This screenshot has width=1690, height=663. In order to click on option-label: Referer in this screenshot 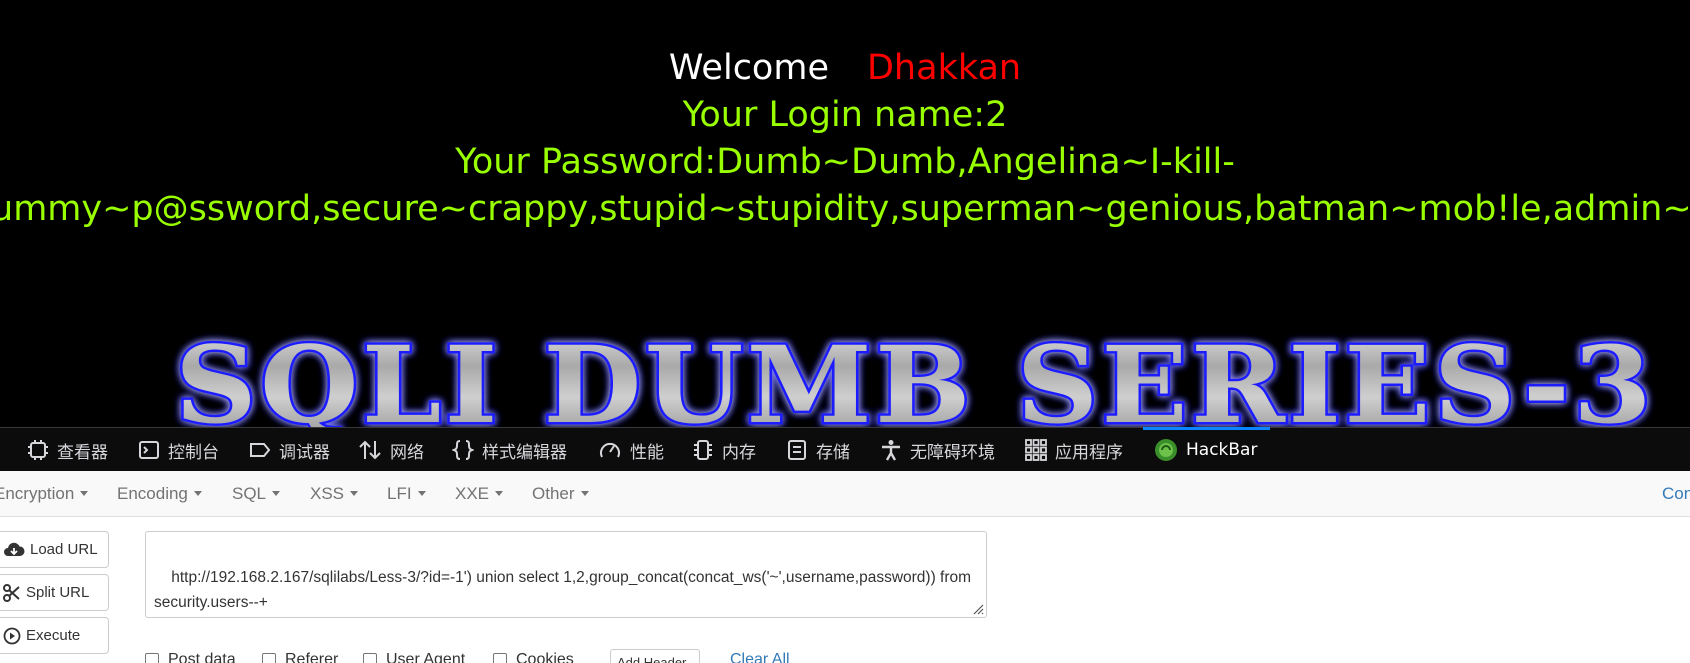, I will do `click(312, 657)`.